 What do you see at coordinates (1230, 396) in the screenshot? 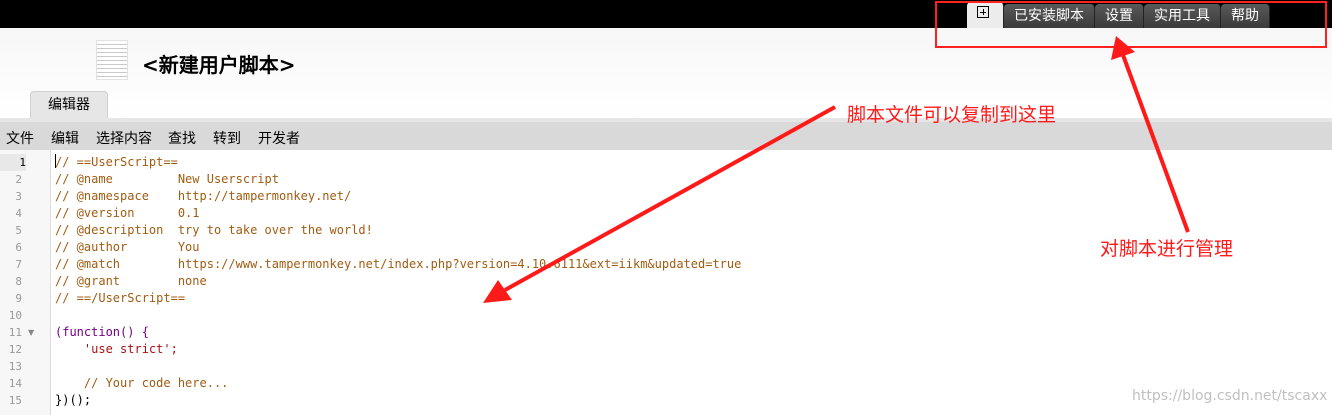
I see `watermark: https://blog.csdn.net/tscaxx` at bounding box center [1230, 396].